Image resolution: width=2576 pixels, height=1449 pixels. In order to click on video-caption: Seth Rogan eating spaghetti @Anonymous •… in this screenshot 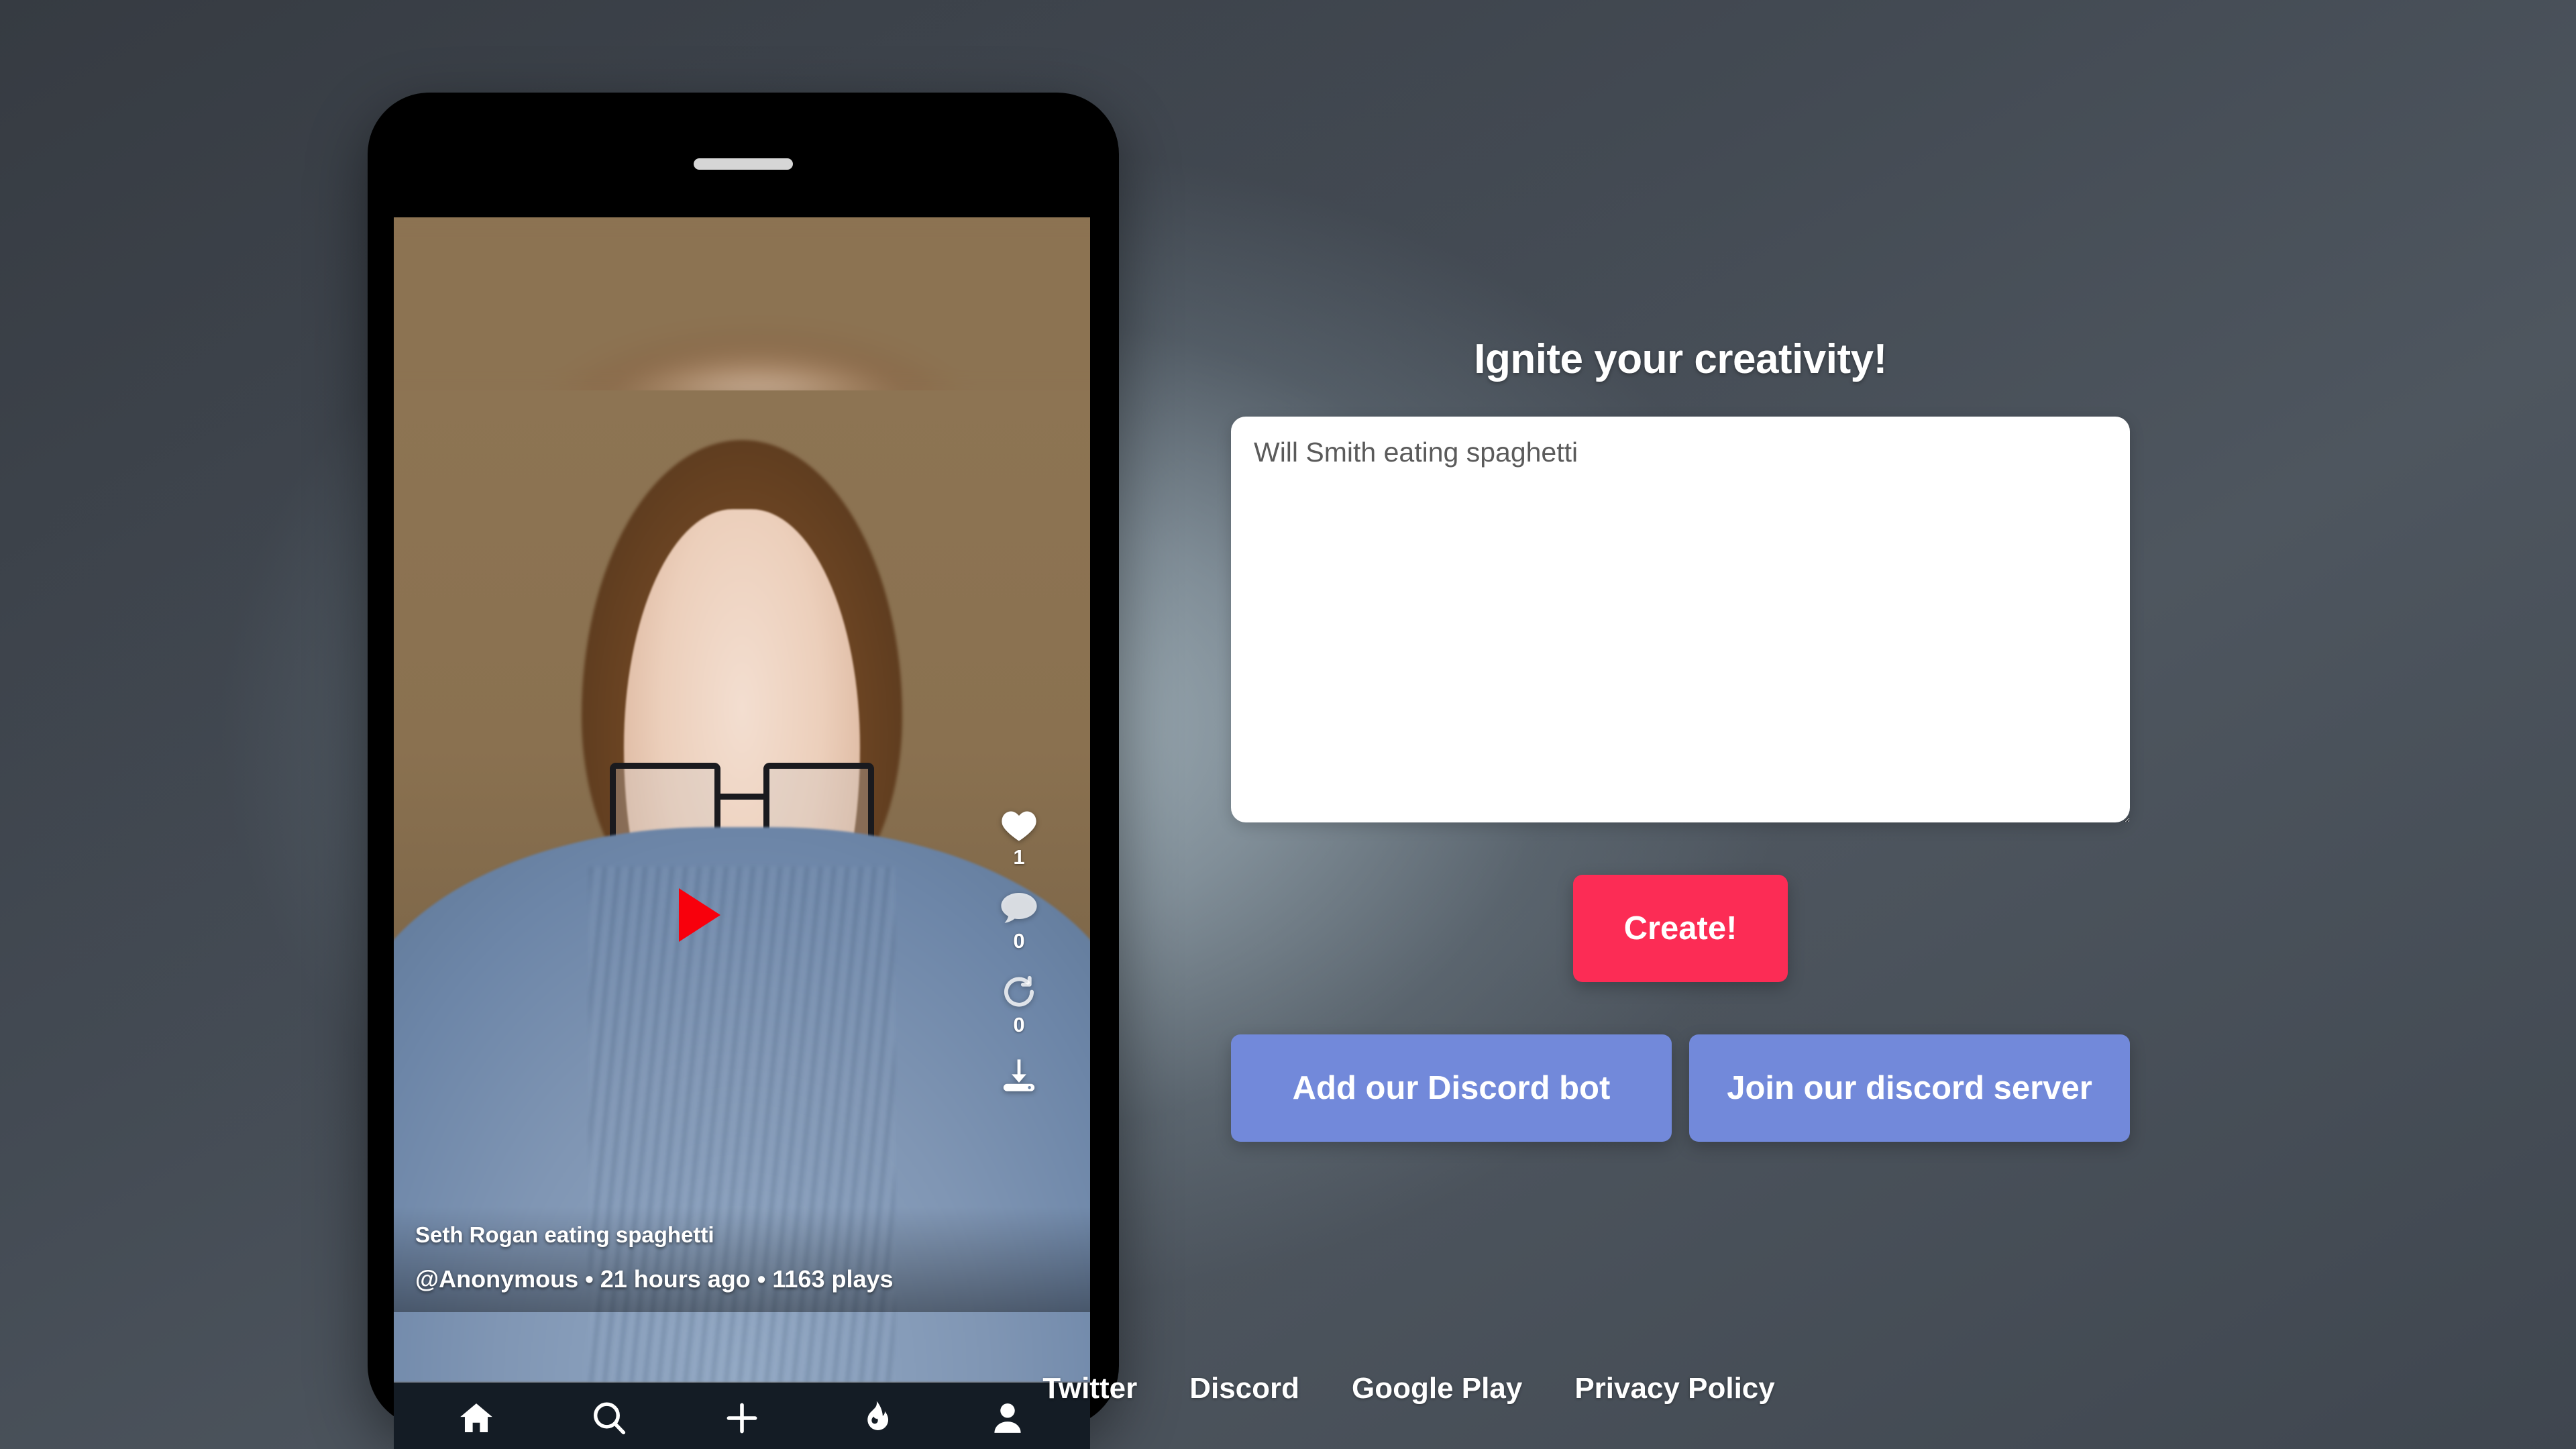, I will do `click(742, 1259)`.